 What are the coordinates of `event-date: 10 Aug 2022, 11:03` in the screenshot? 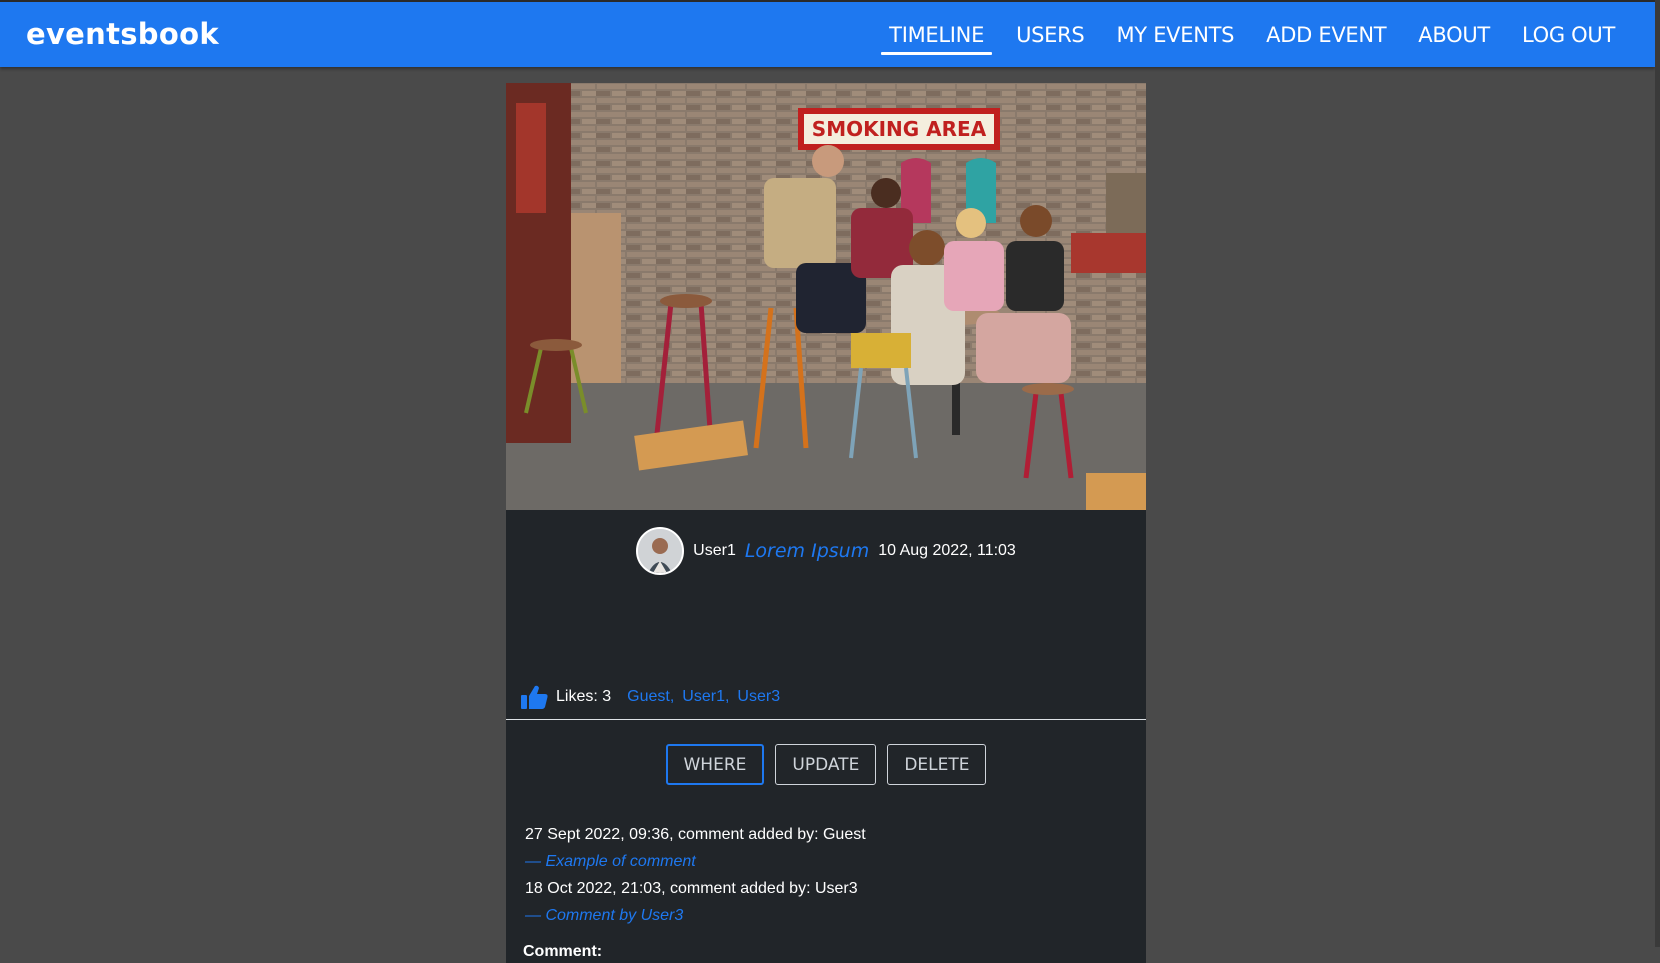 It's located at (947, 550).